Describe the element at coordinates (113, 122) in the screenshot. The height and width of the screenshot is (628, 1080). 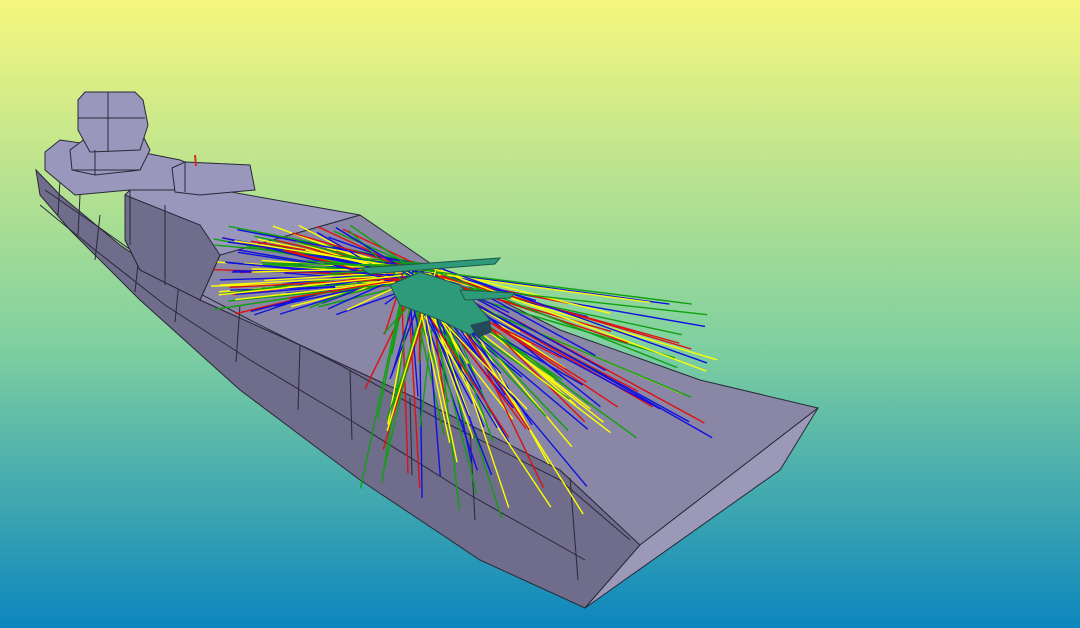
I see `mast-tower` at that location.